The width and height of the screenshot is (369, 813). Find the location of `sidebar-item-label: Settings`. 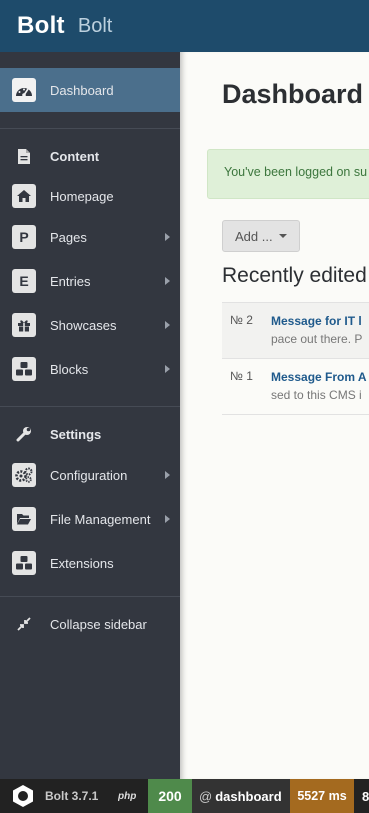

sidebar-item-label: Settings is located at coordinates (76, 434).